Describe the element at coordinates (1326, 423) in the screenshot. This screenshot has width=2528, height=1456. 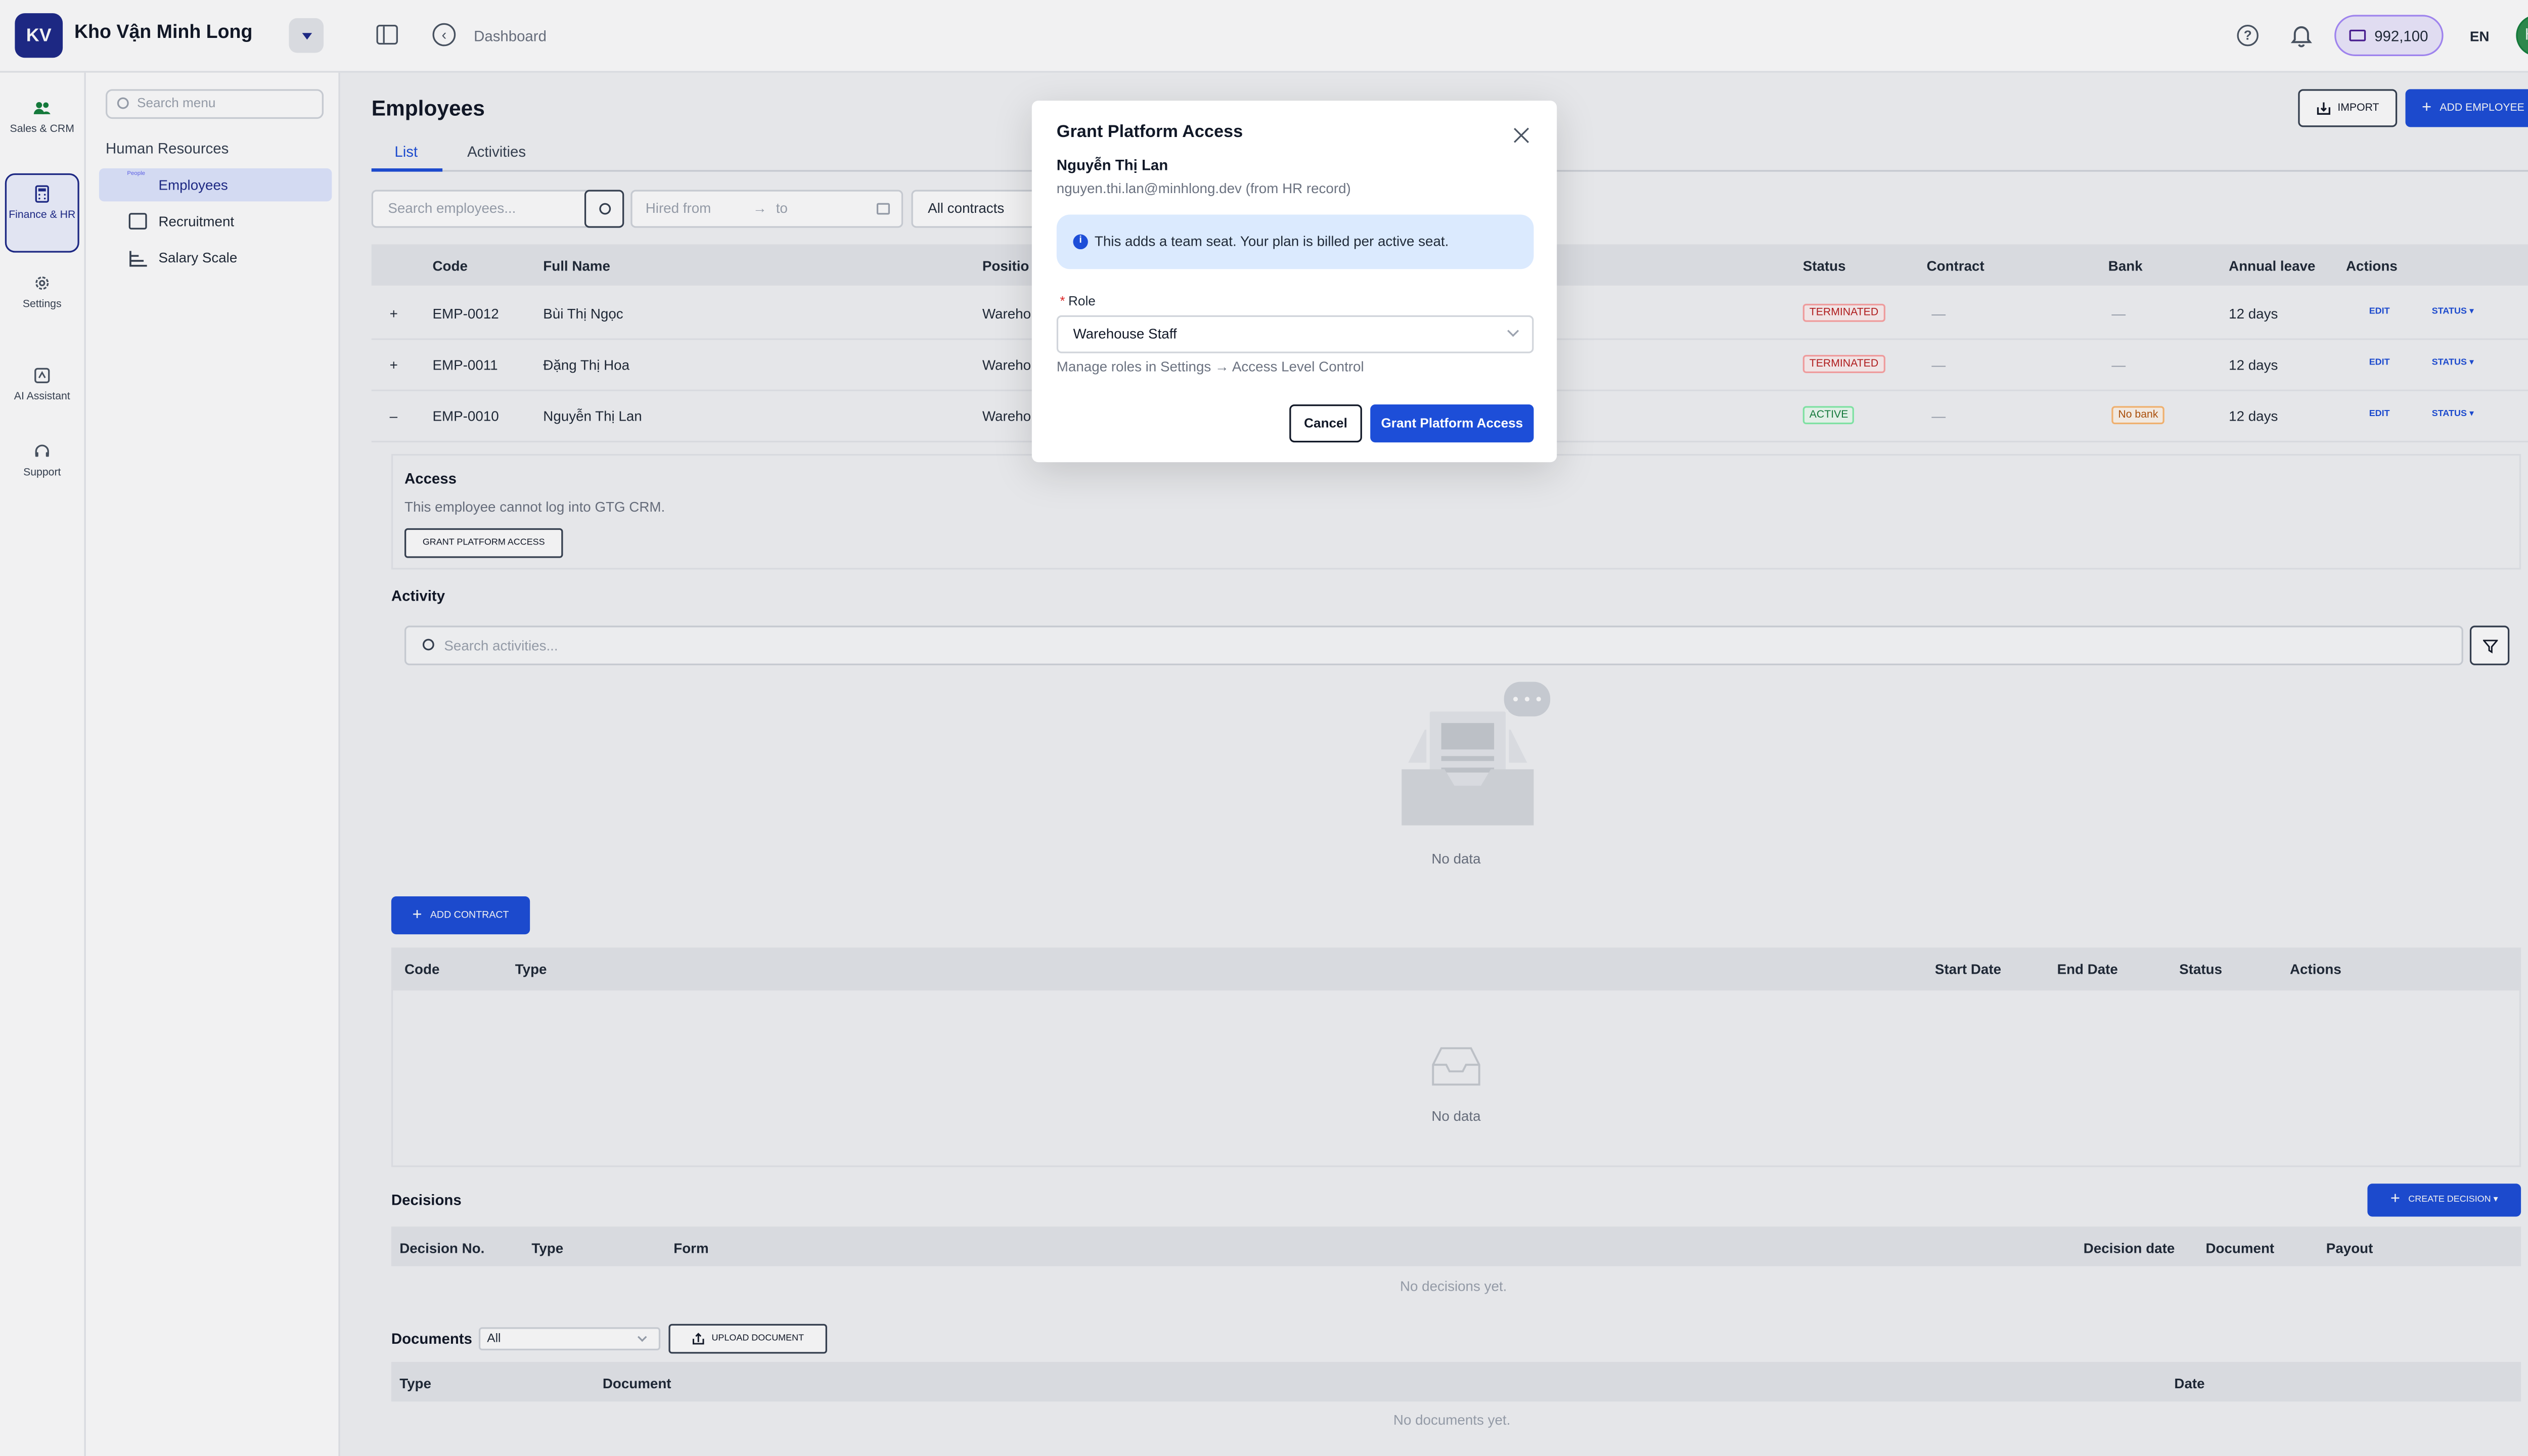
I see `cancel-button: Cancel` at that location.